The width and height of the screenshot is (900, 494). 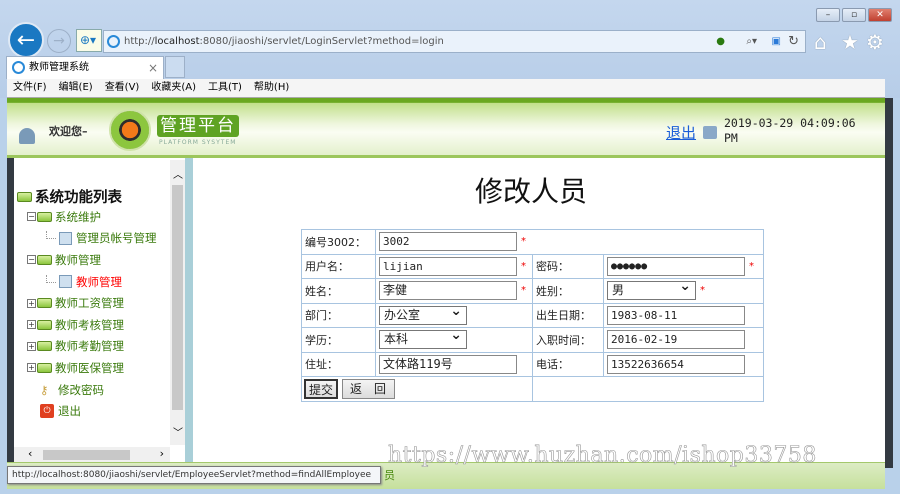 I want to click on shield-icon: ⊕▾, so click(x=89, y=40).